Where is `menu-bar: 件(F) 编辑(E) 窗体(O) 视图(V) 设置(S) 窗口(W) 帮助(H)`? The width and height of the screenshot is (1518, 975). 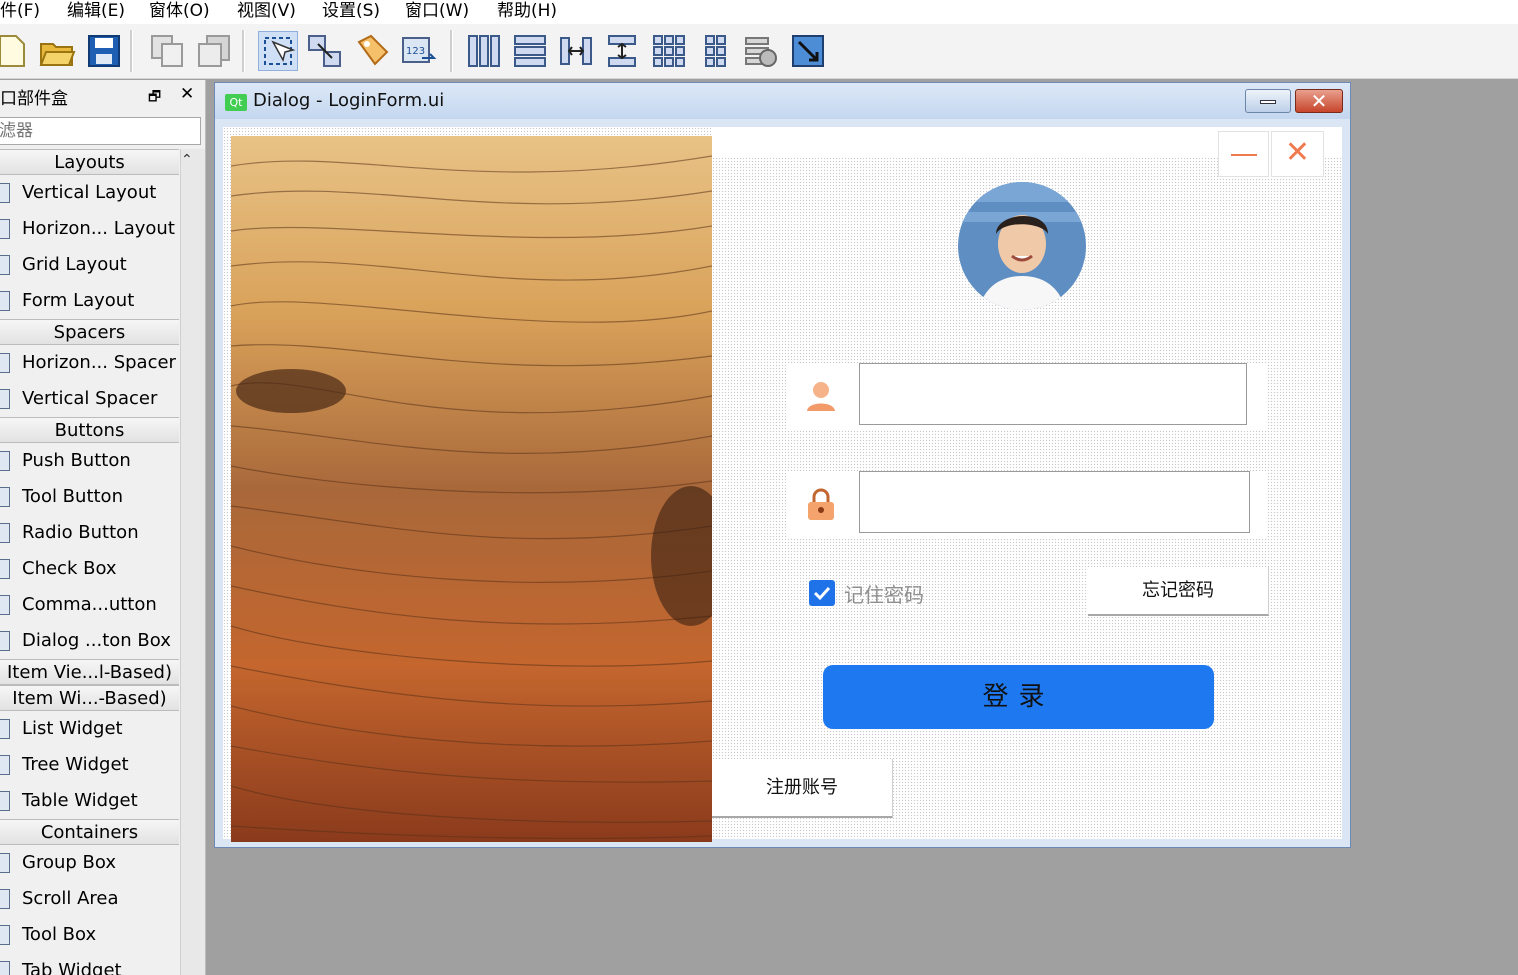 menu-bar: 件(F) 编辑(E) 窗体(O) 视图(V) 设置(S) 窗口(W) 帮助(H) is located at coordinates (759, 12).